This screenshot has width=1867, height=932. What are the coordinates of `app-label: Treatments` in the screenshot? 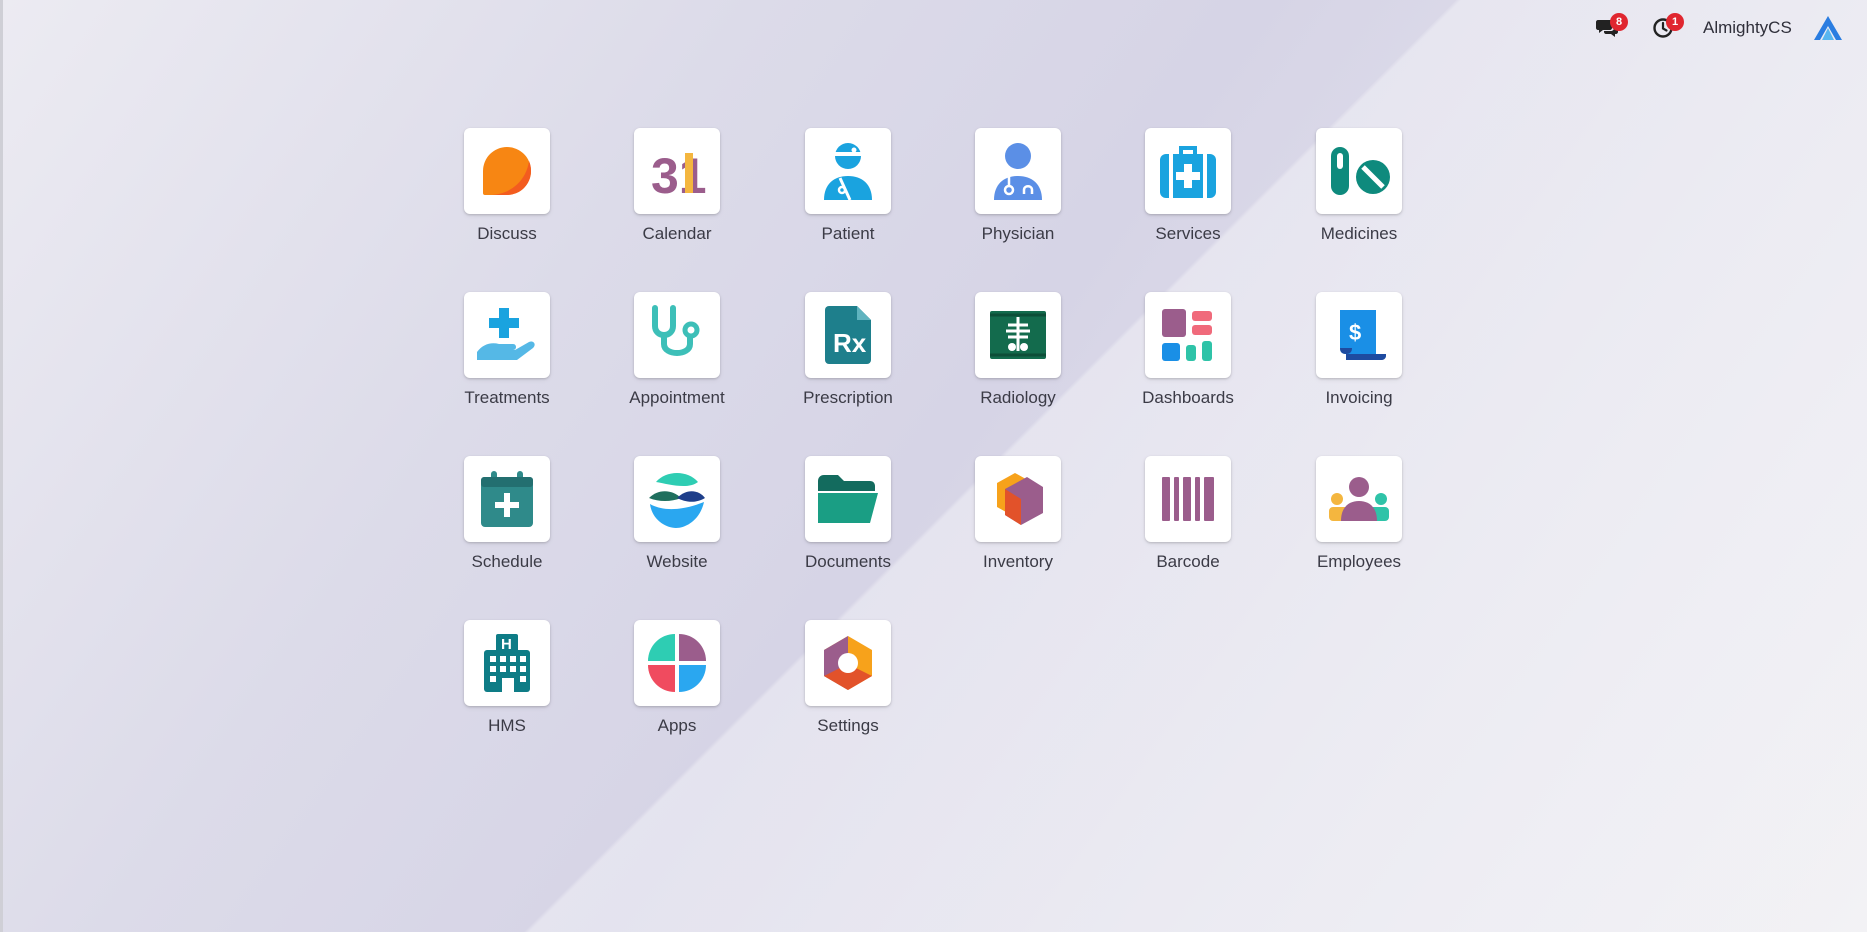 It's located at (507, 397).